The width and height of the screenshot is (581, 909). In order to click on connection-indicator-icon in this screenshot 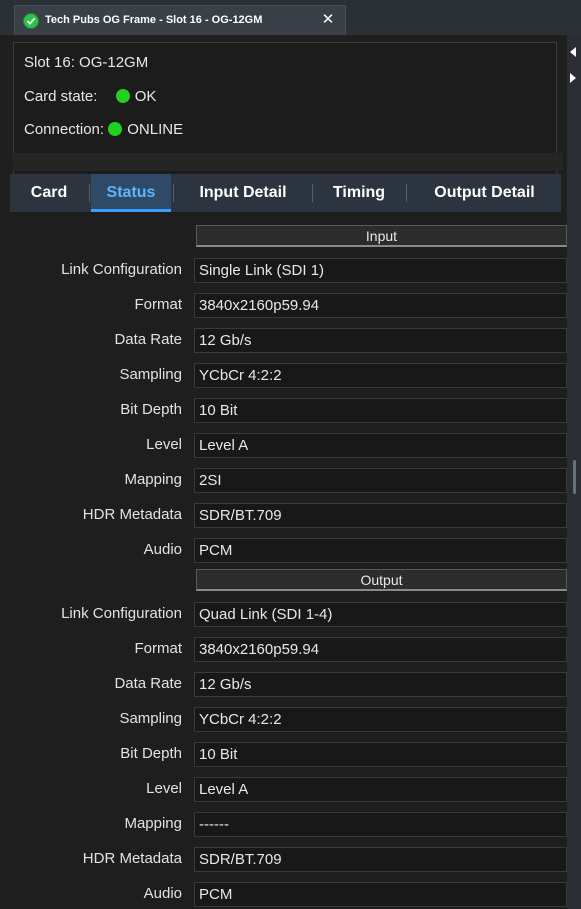, I will do `click(115, 129)`.